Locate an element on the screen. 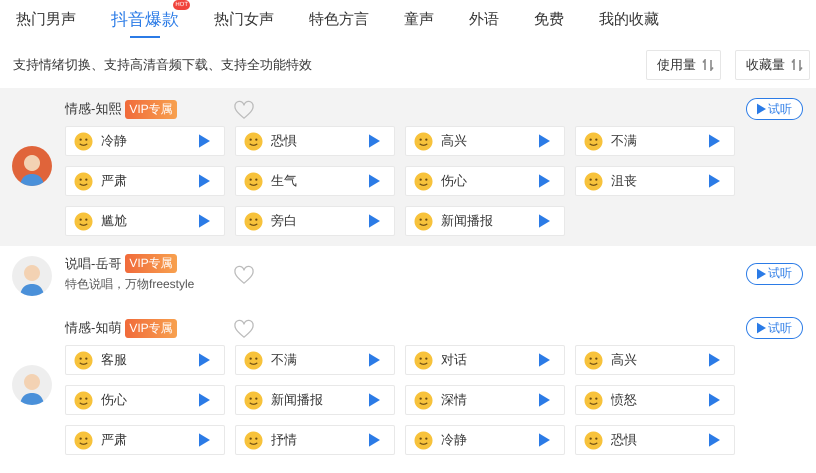 This screenshot has height=473, width=816. voice-name: 情感-知熙 is located at coordinates (93, 109).